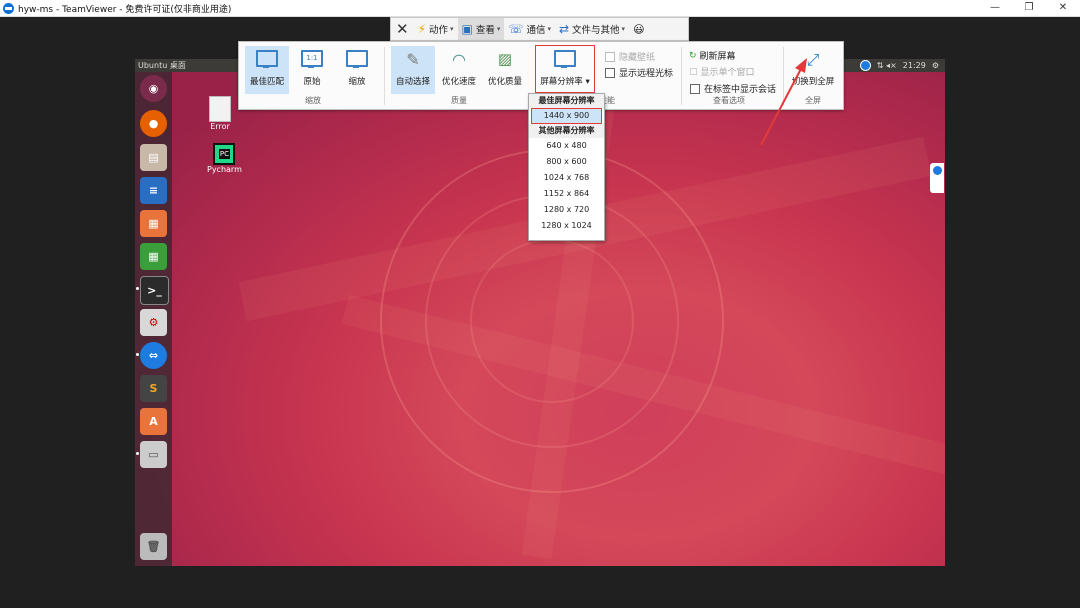 The image size is (1080, 608). I want to click on ubuntu-launcher: ◉ ● ▤ ≡ ▦ ▦ >_ ⚙ ⇔ S A ▭ 🗑, so click(153, 319).